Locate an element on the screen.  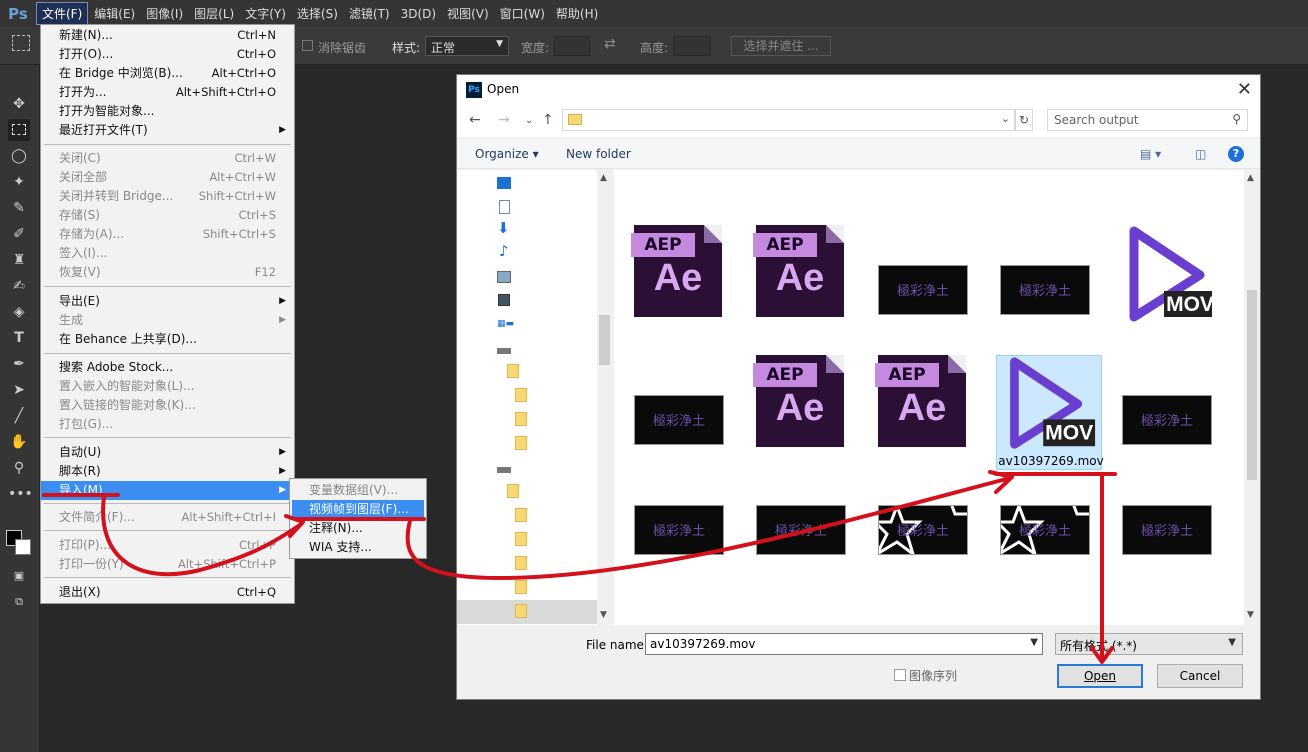
menu-view: 视图(V) is located at coordinates (468, 13).